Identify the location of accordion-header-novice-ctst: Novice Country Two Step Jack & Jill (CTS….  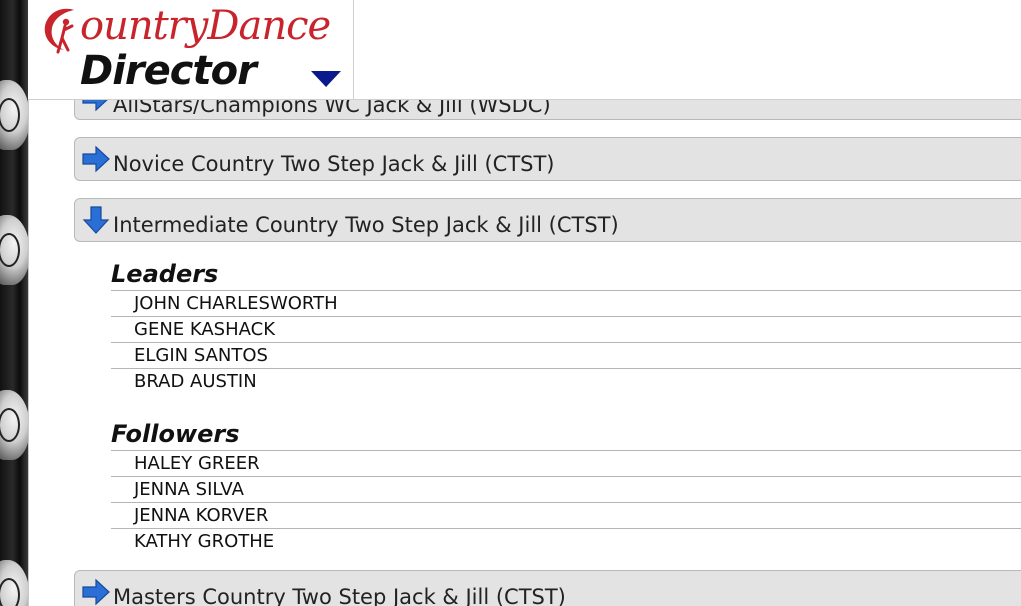
(547, 159).